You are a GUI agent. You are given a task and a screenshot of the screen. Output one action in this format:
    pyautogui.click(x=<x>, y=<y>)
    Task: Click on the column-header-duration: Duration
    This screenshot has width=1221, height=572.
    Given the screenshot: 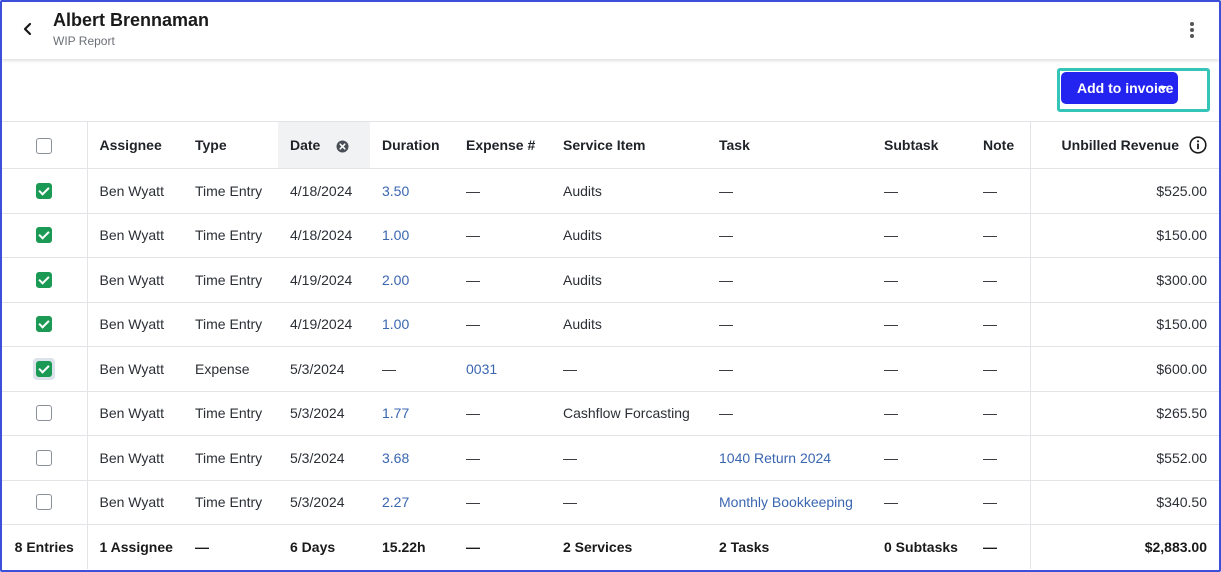 What is the action you would take?
    pyautogui.click(x=412, y=145)
    